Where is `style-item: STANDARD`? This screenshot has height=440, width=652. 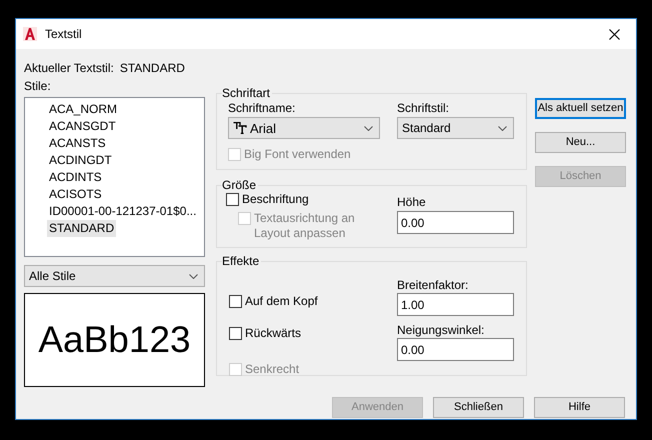 style-item: STANDARD is located at coordinates (81, 228).